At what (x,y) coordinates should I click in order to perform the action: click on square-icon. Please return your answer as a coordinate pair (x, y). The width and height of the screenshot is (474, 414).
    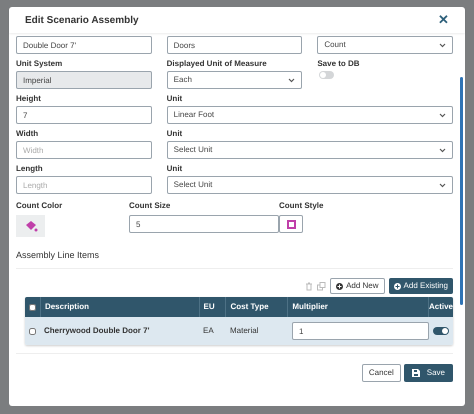
    Looking at the image, I should click on (291, 224).